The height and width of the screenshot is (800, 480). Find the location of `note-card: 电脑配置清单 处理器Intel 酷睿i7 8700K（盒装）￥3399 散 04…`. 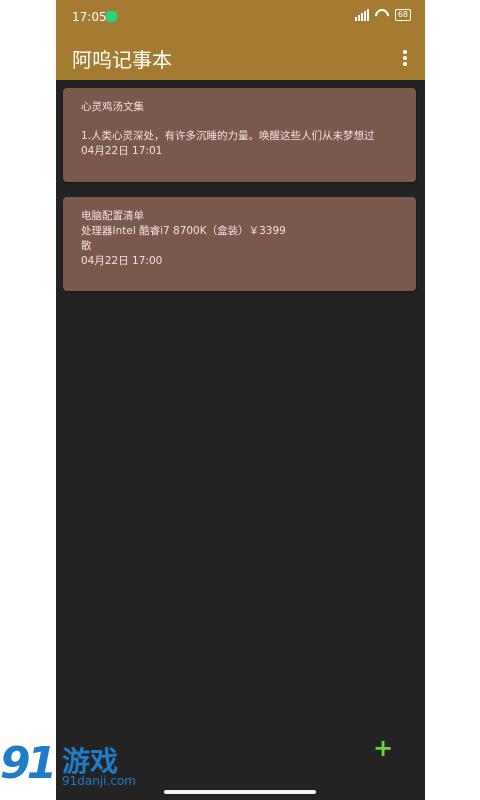

note-card: 电脑配置清单 处理器Intel 酷睿i7 8700K（盒装）￥3399 散 04… is located at coordinates (239, 244).